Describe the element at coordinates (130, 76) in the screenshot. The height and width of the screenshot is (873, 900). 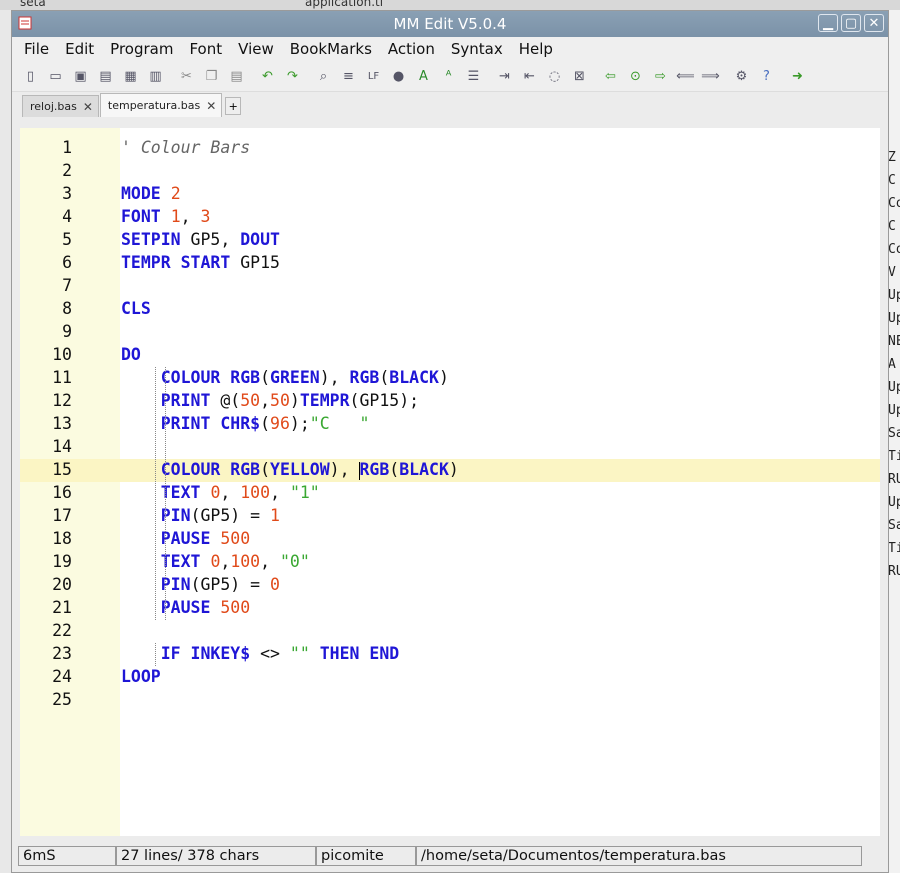
I see `screenshot-button: ▦` at that location.